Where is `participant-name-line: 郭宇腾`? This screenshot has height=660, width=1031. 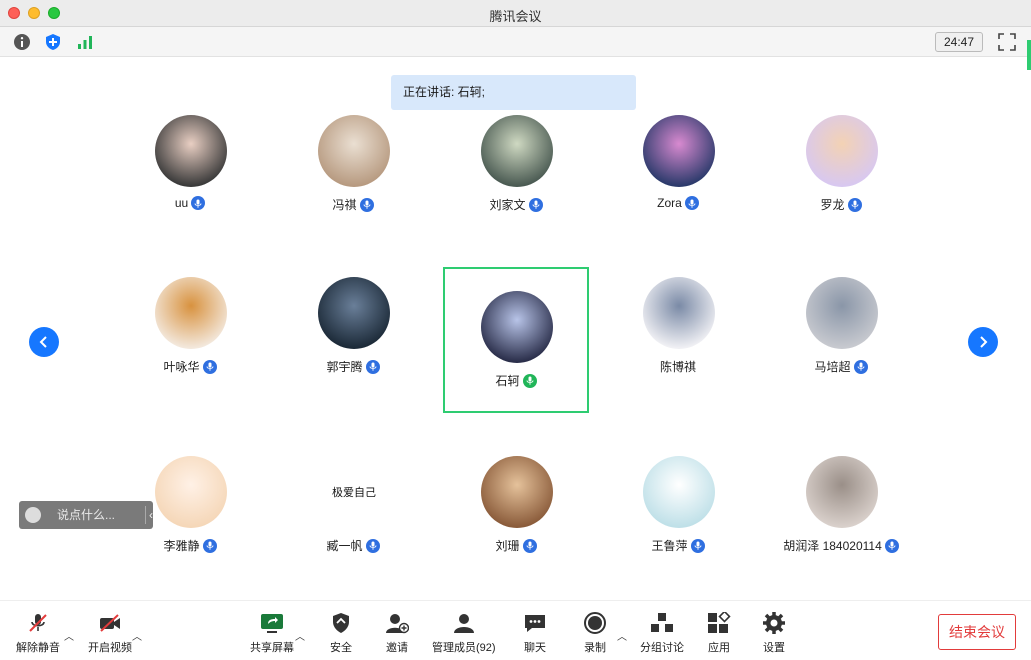
participant-name-line: 郭宇腾 is located at coordinates (353, 366).